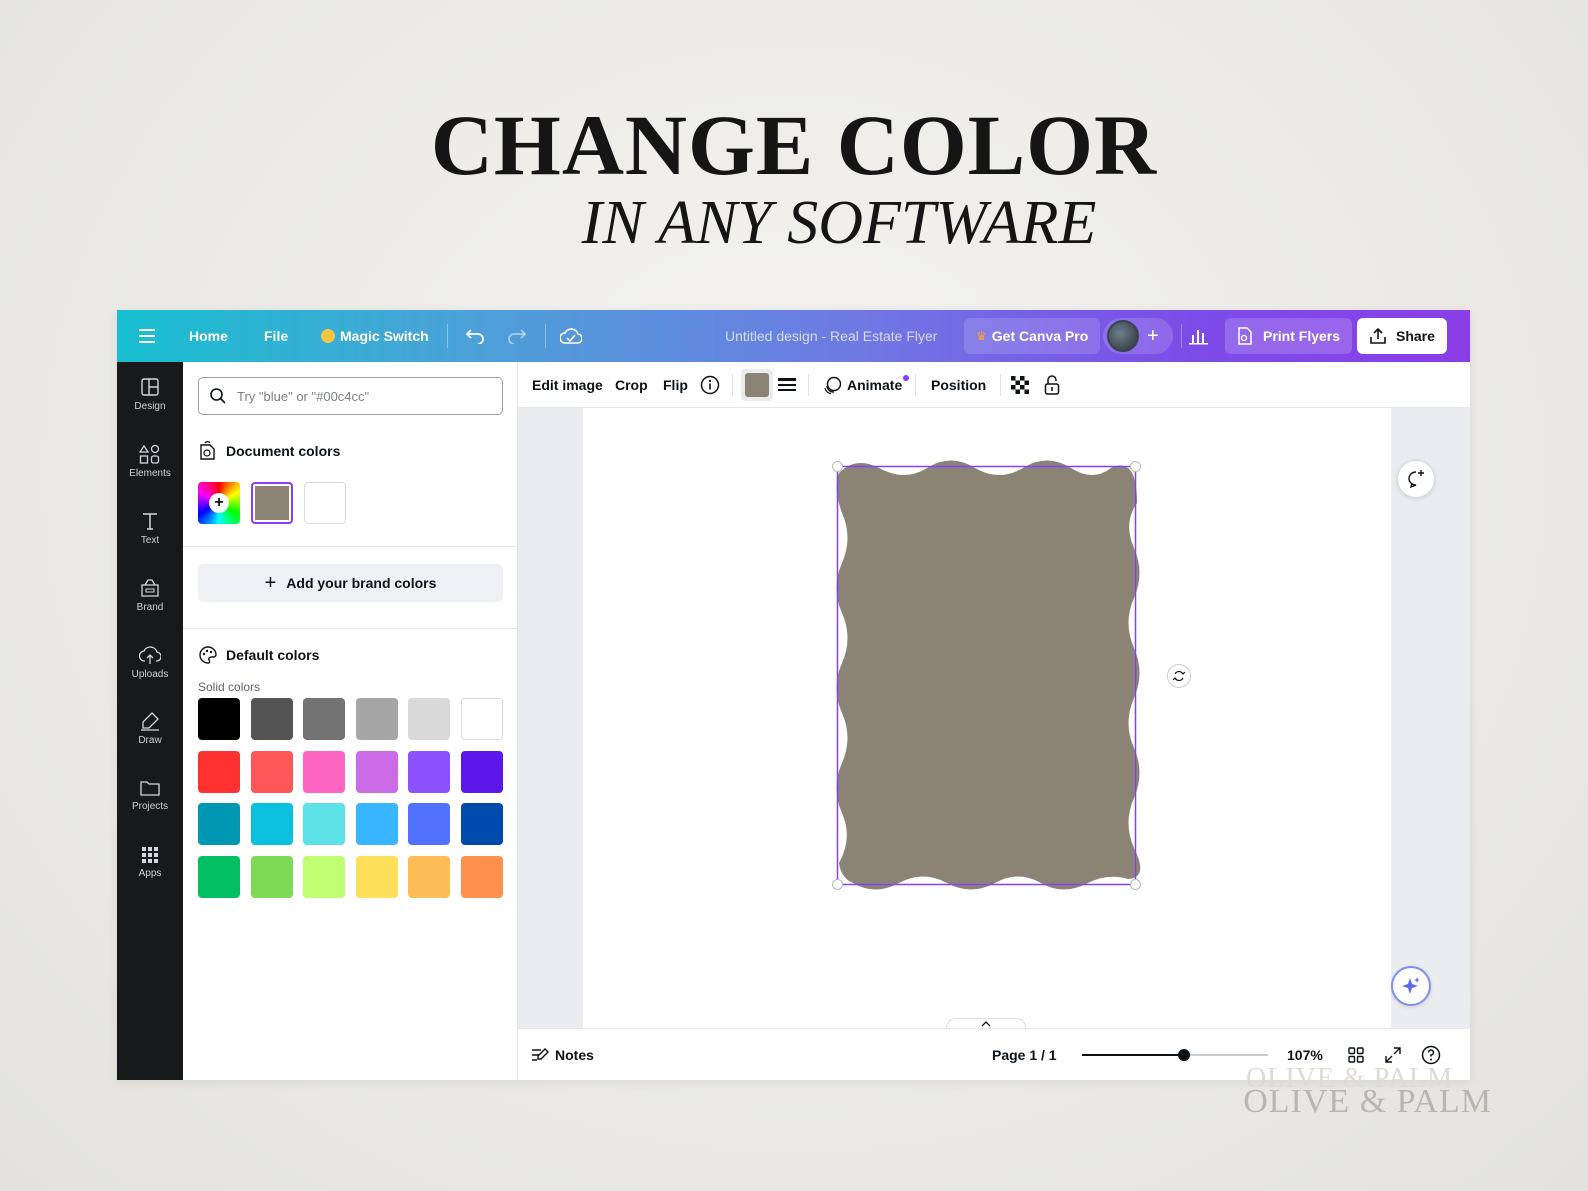 Image resolution: width=1588 pixels, height=1191 pixels. I want to click on flip-button: Flip, so click(675, 385).